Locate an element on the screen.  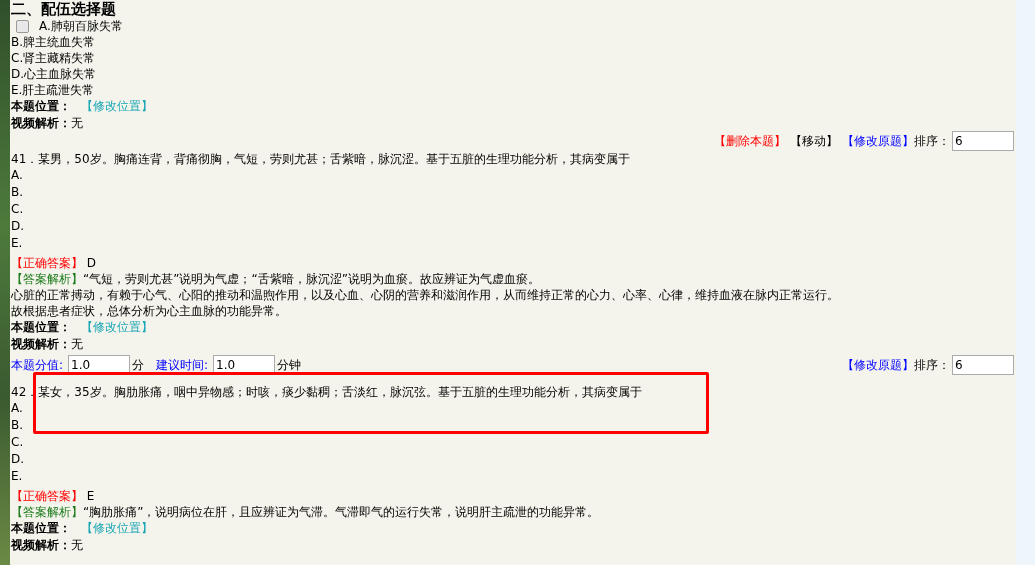
analysis-text: 故根据患者症状，总体分析为心主血脉的功能异常。 is located at coordinates (149, 311).